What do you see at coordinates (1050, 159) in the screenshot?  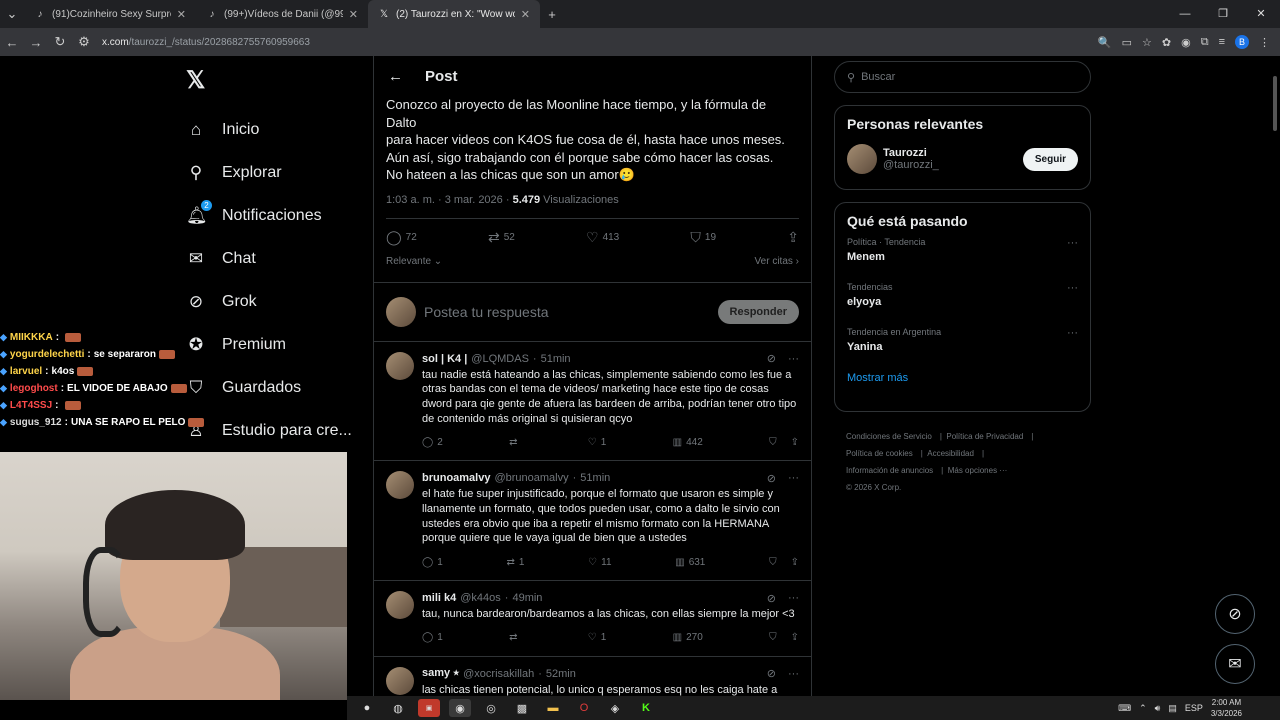 I see `follow-button: Seguir` at bounding box center [1050, 159].